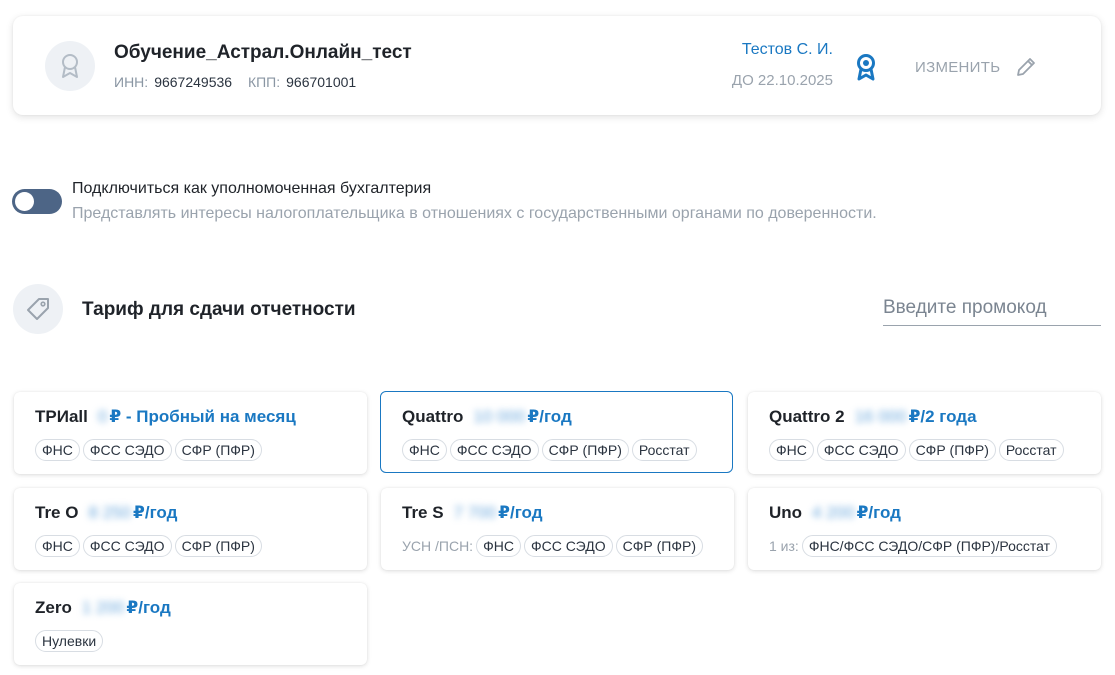 This screenshot has height=675, width=1115. I want to click on inn-value: 9667249536, so click(193, 82).